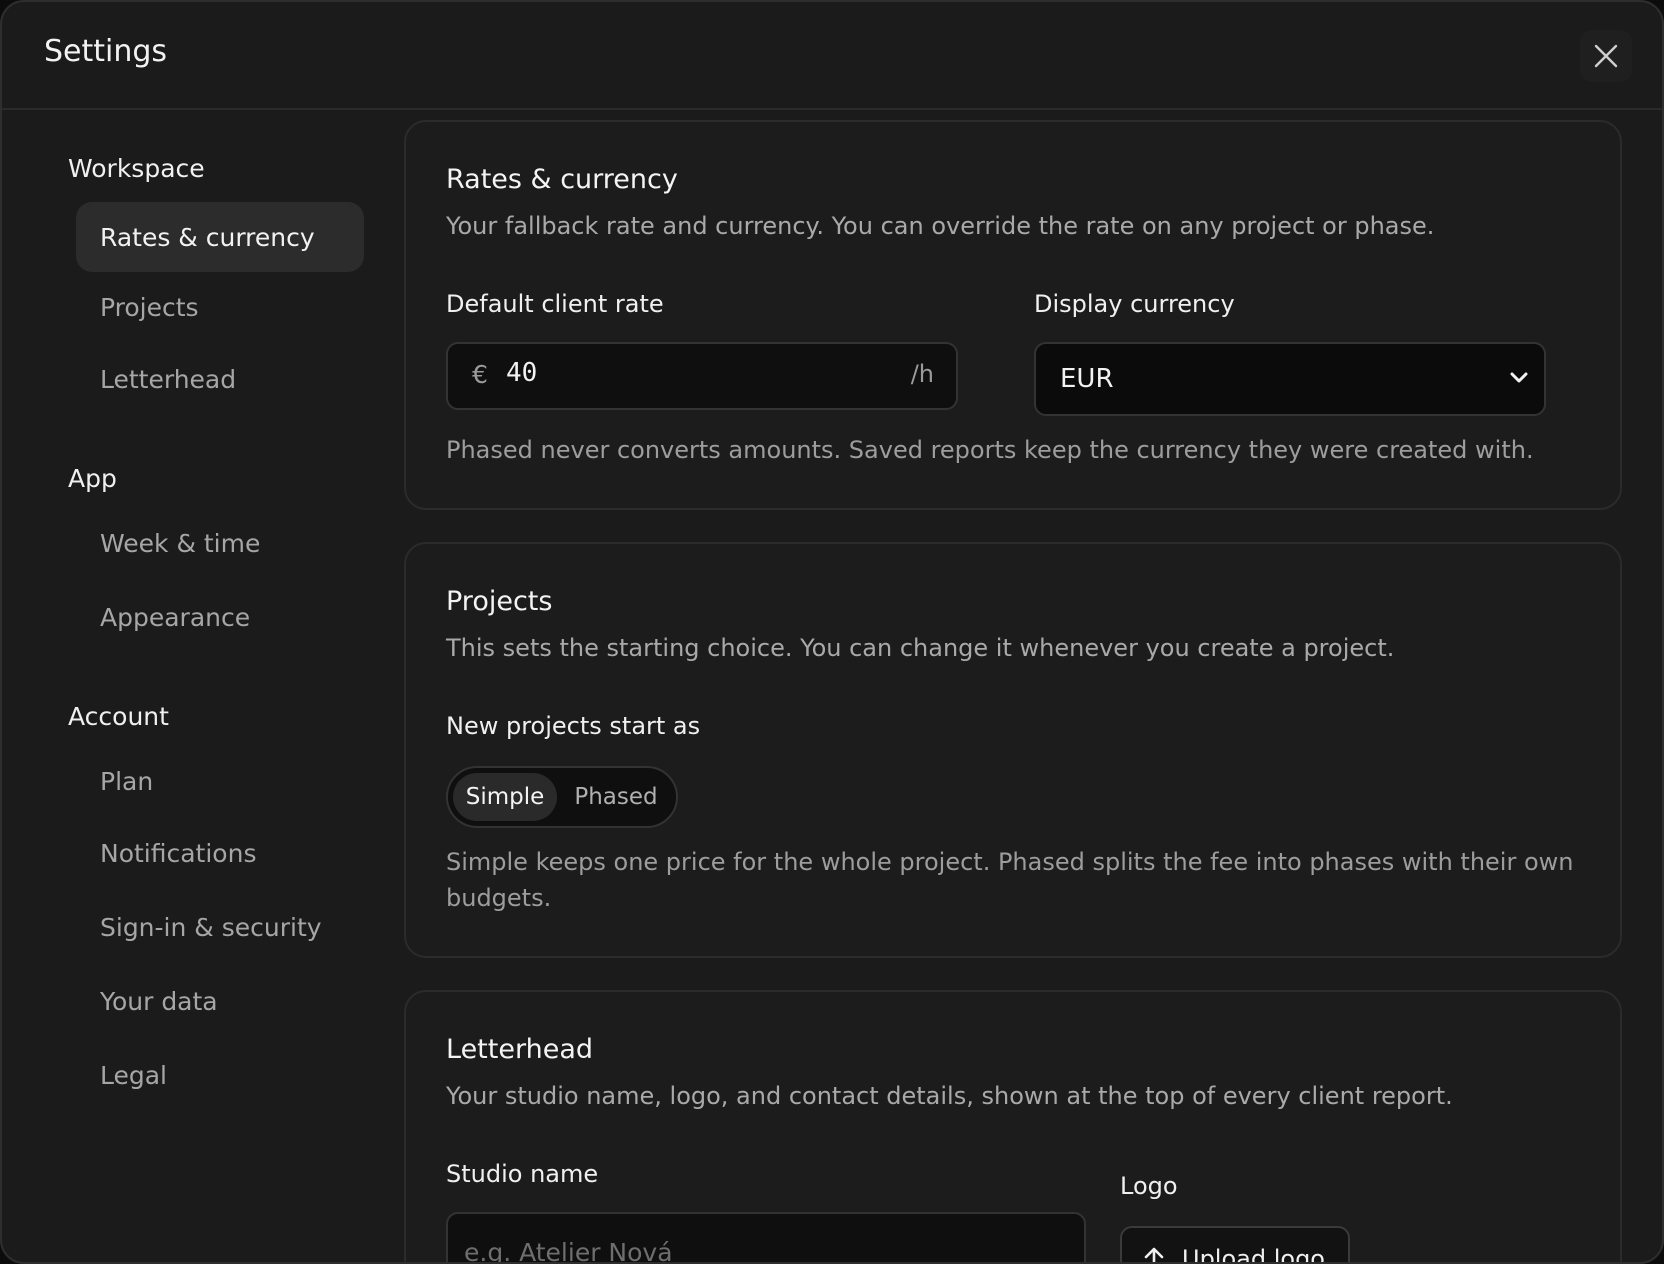 Image resolution: width=1664 pixels, height=1264 pixels. Describe the element at coordinates (616, 797) in the screenshot. I see `option-phased: Phased` at that location.